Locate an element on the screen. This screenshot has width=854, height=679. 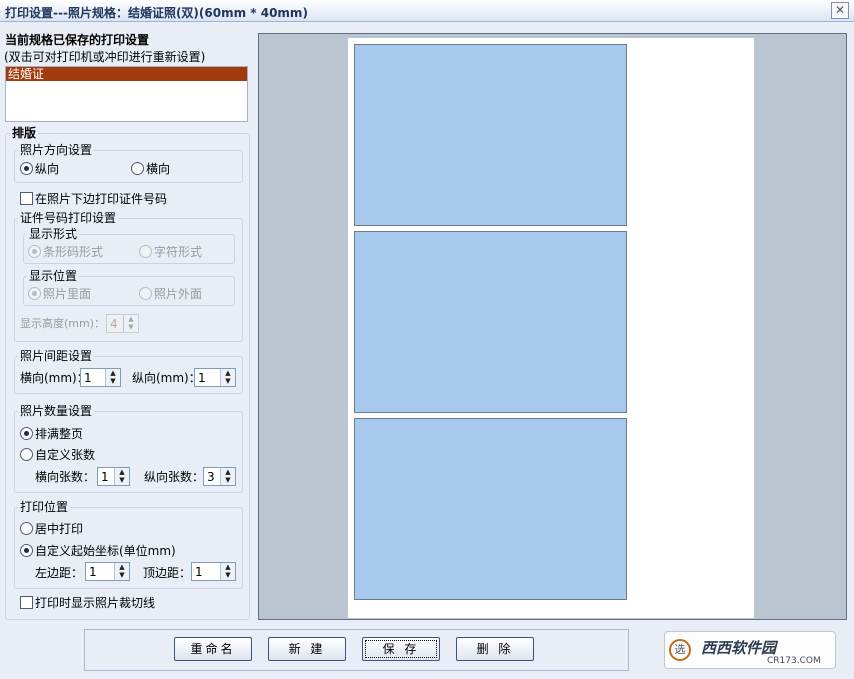
watermark-brand: 西西软件园 is located at coordinates (739, 648).